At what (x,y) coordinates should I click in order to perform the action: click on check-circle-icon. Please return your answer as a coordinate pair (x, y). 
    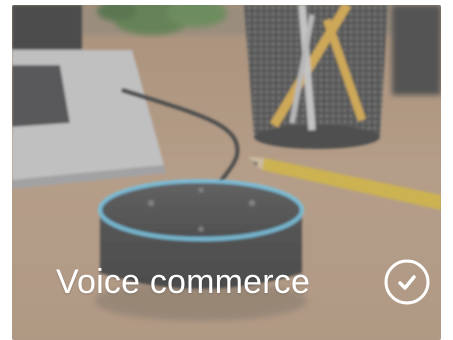
    Looking at the image, I should click on (407, 282).